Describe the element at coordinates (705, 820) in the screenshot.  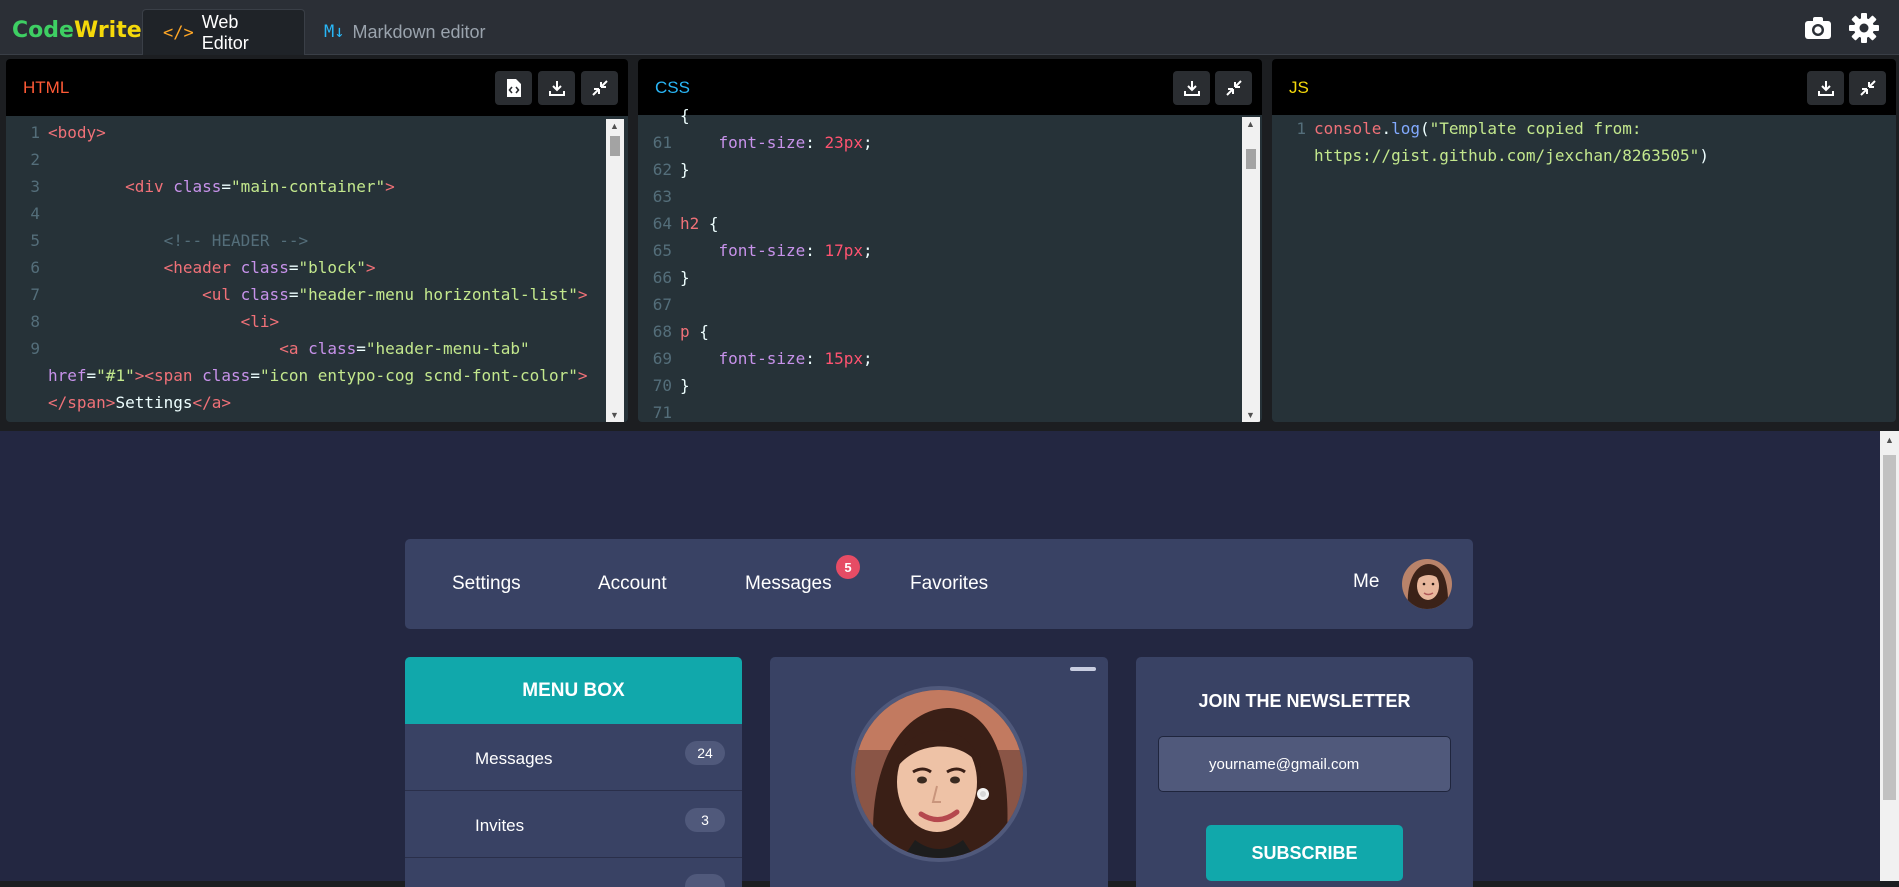
I see `menu-item-count: 3` at that location.